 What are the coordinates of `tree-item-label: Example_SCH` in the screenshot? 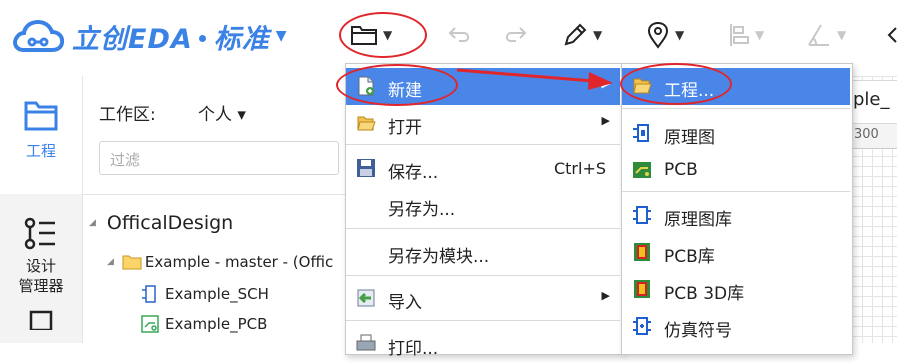 It's located at (217, 294).